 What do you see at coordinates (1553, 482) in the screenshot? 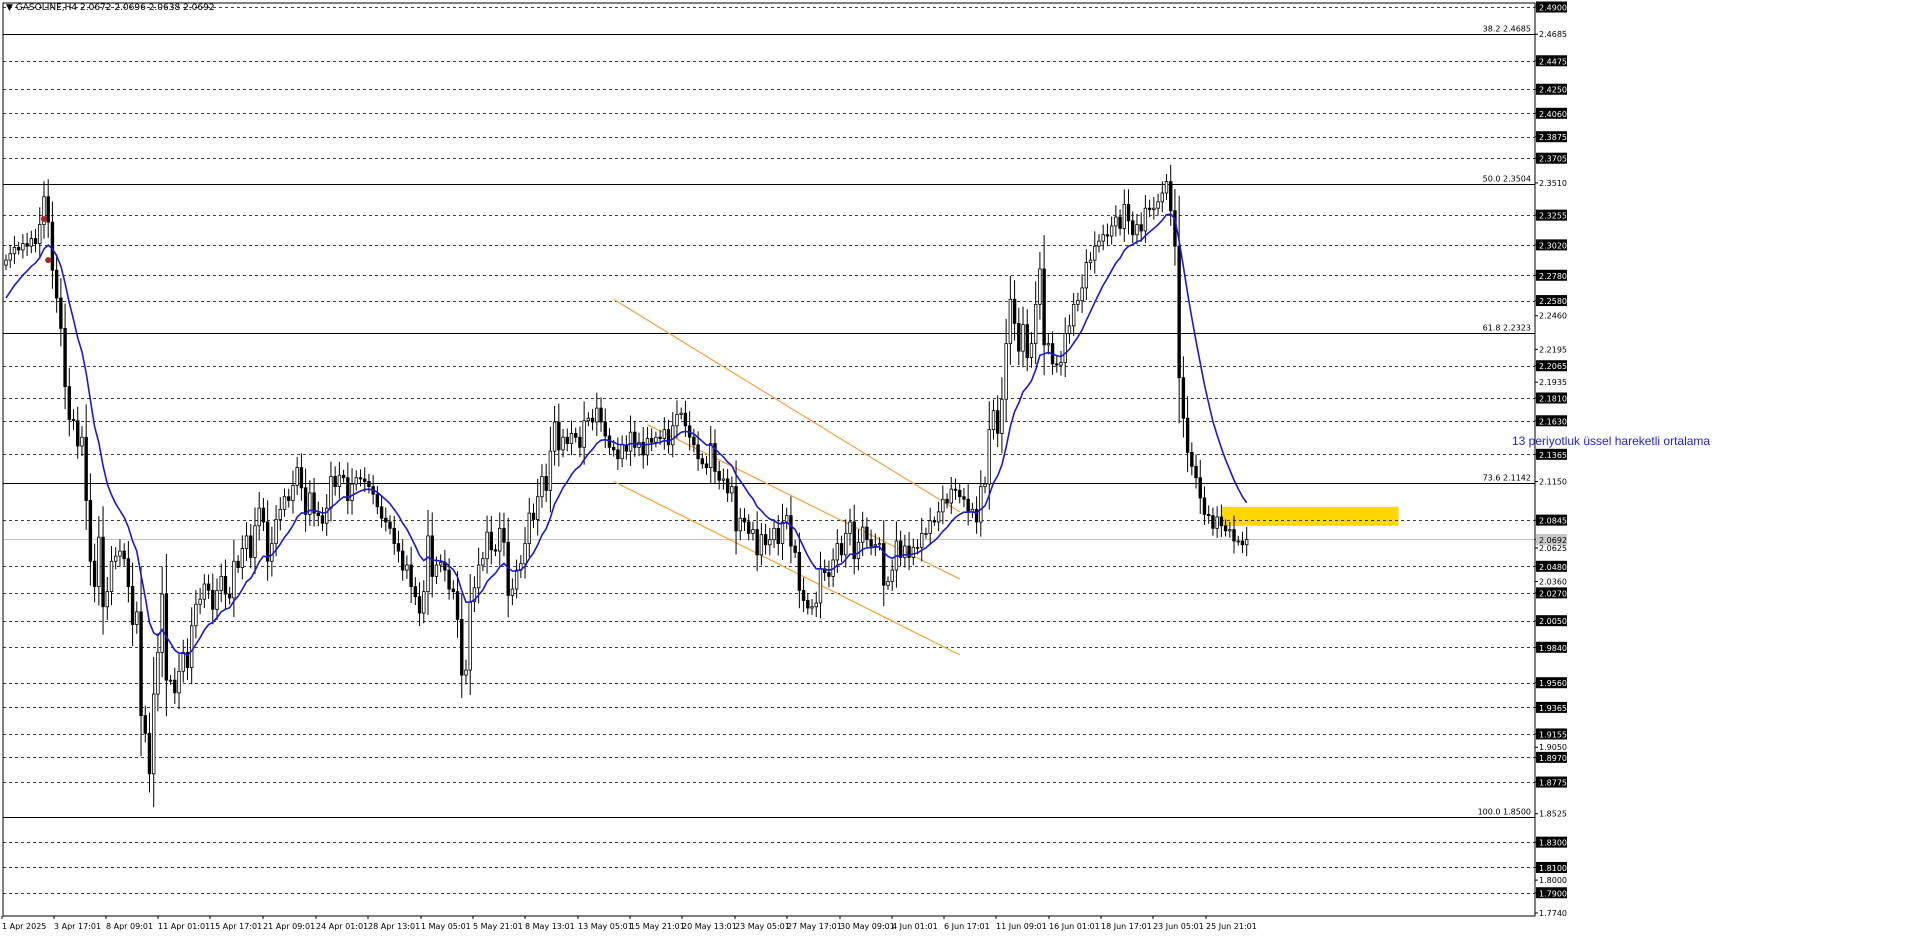
I see `y-tick-label: 2.1150` at bounding box center [1553, 482].